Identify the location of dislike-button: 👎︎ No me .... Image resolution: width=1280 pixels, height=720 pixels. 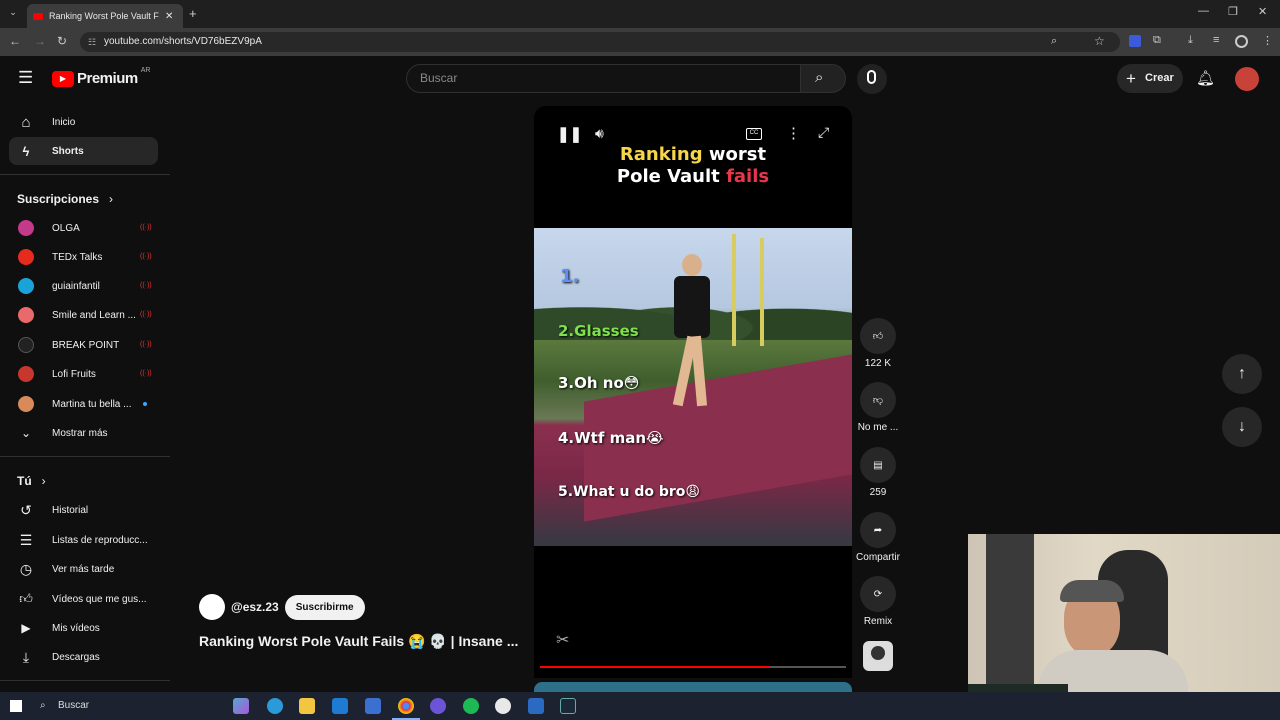
(878, 407).